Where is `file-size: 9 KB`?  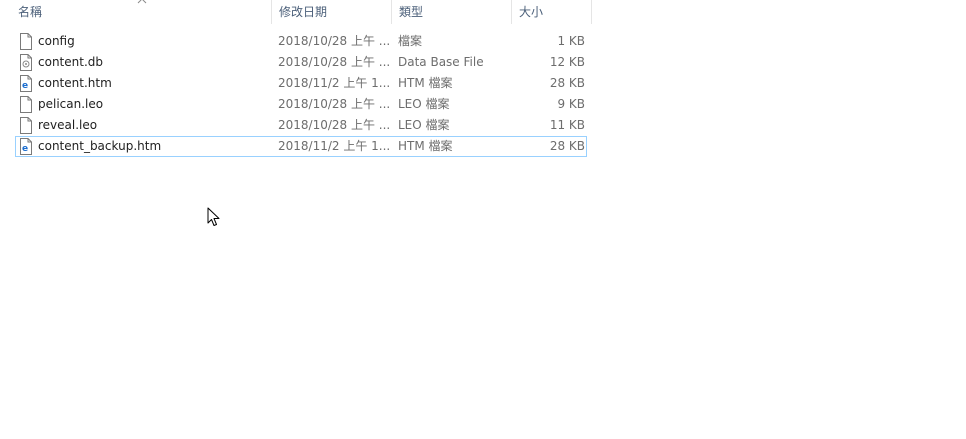 file-size: 9 KB is located at coordinates (571, 104).